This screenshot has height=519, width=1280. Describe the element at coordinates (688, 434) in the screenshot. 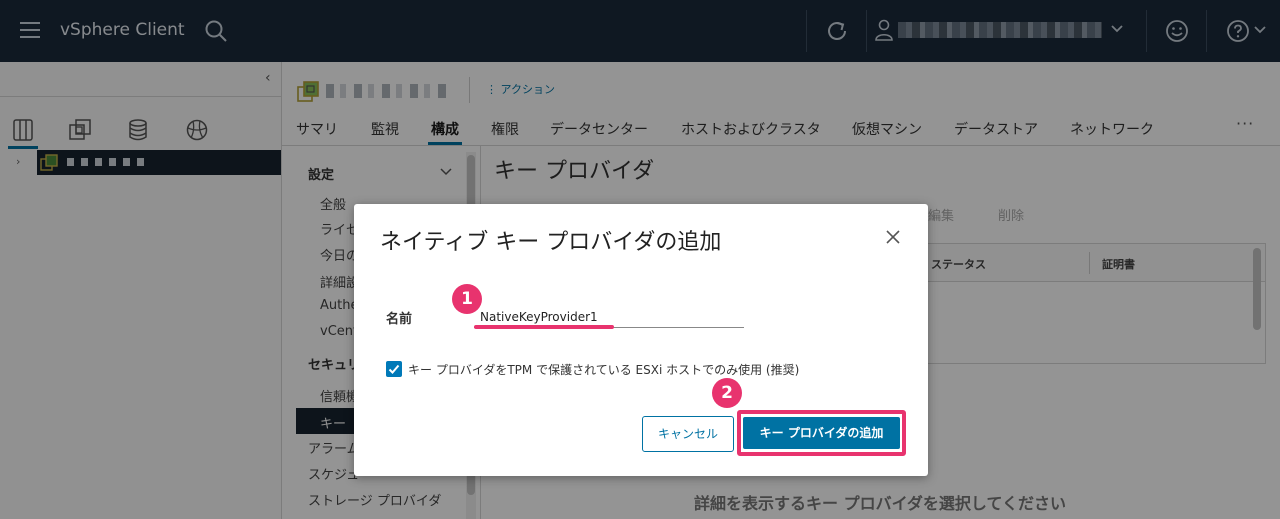

I see `cancel-button: キャンセル` at that location.